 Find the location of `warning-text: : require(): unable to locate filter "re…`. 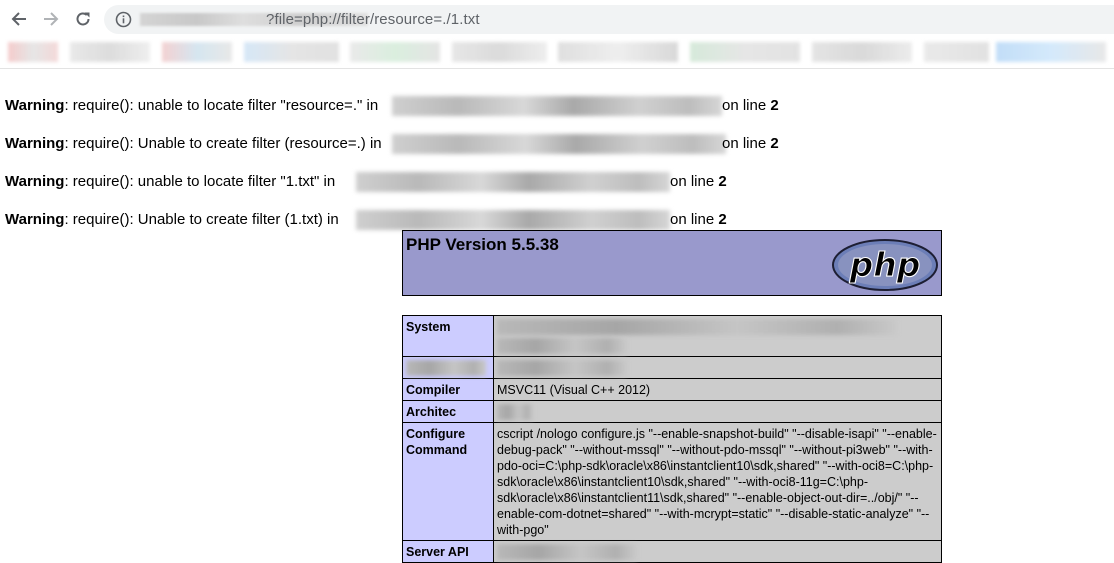

warning-text: : require(): unable to locate filter "re… is located at coordinates (221, 105).